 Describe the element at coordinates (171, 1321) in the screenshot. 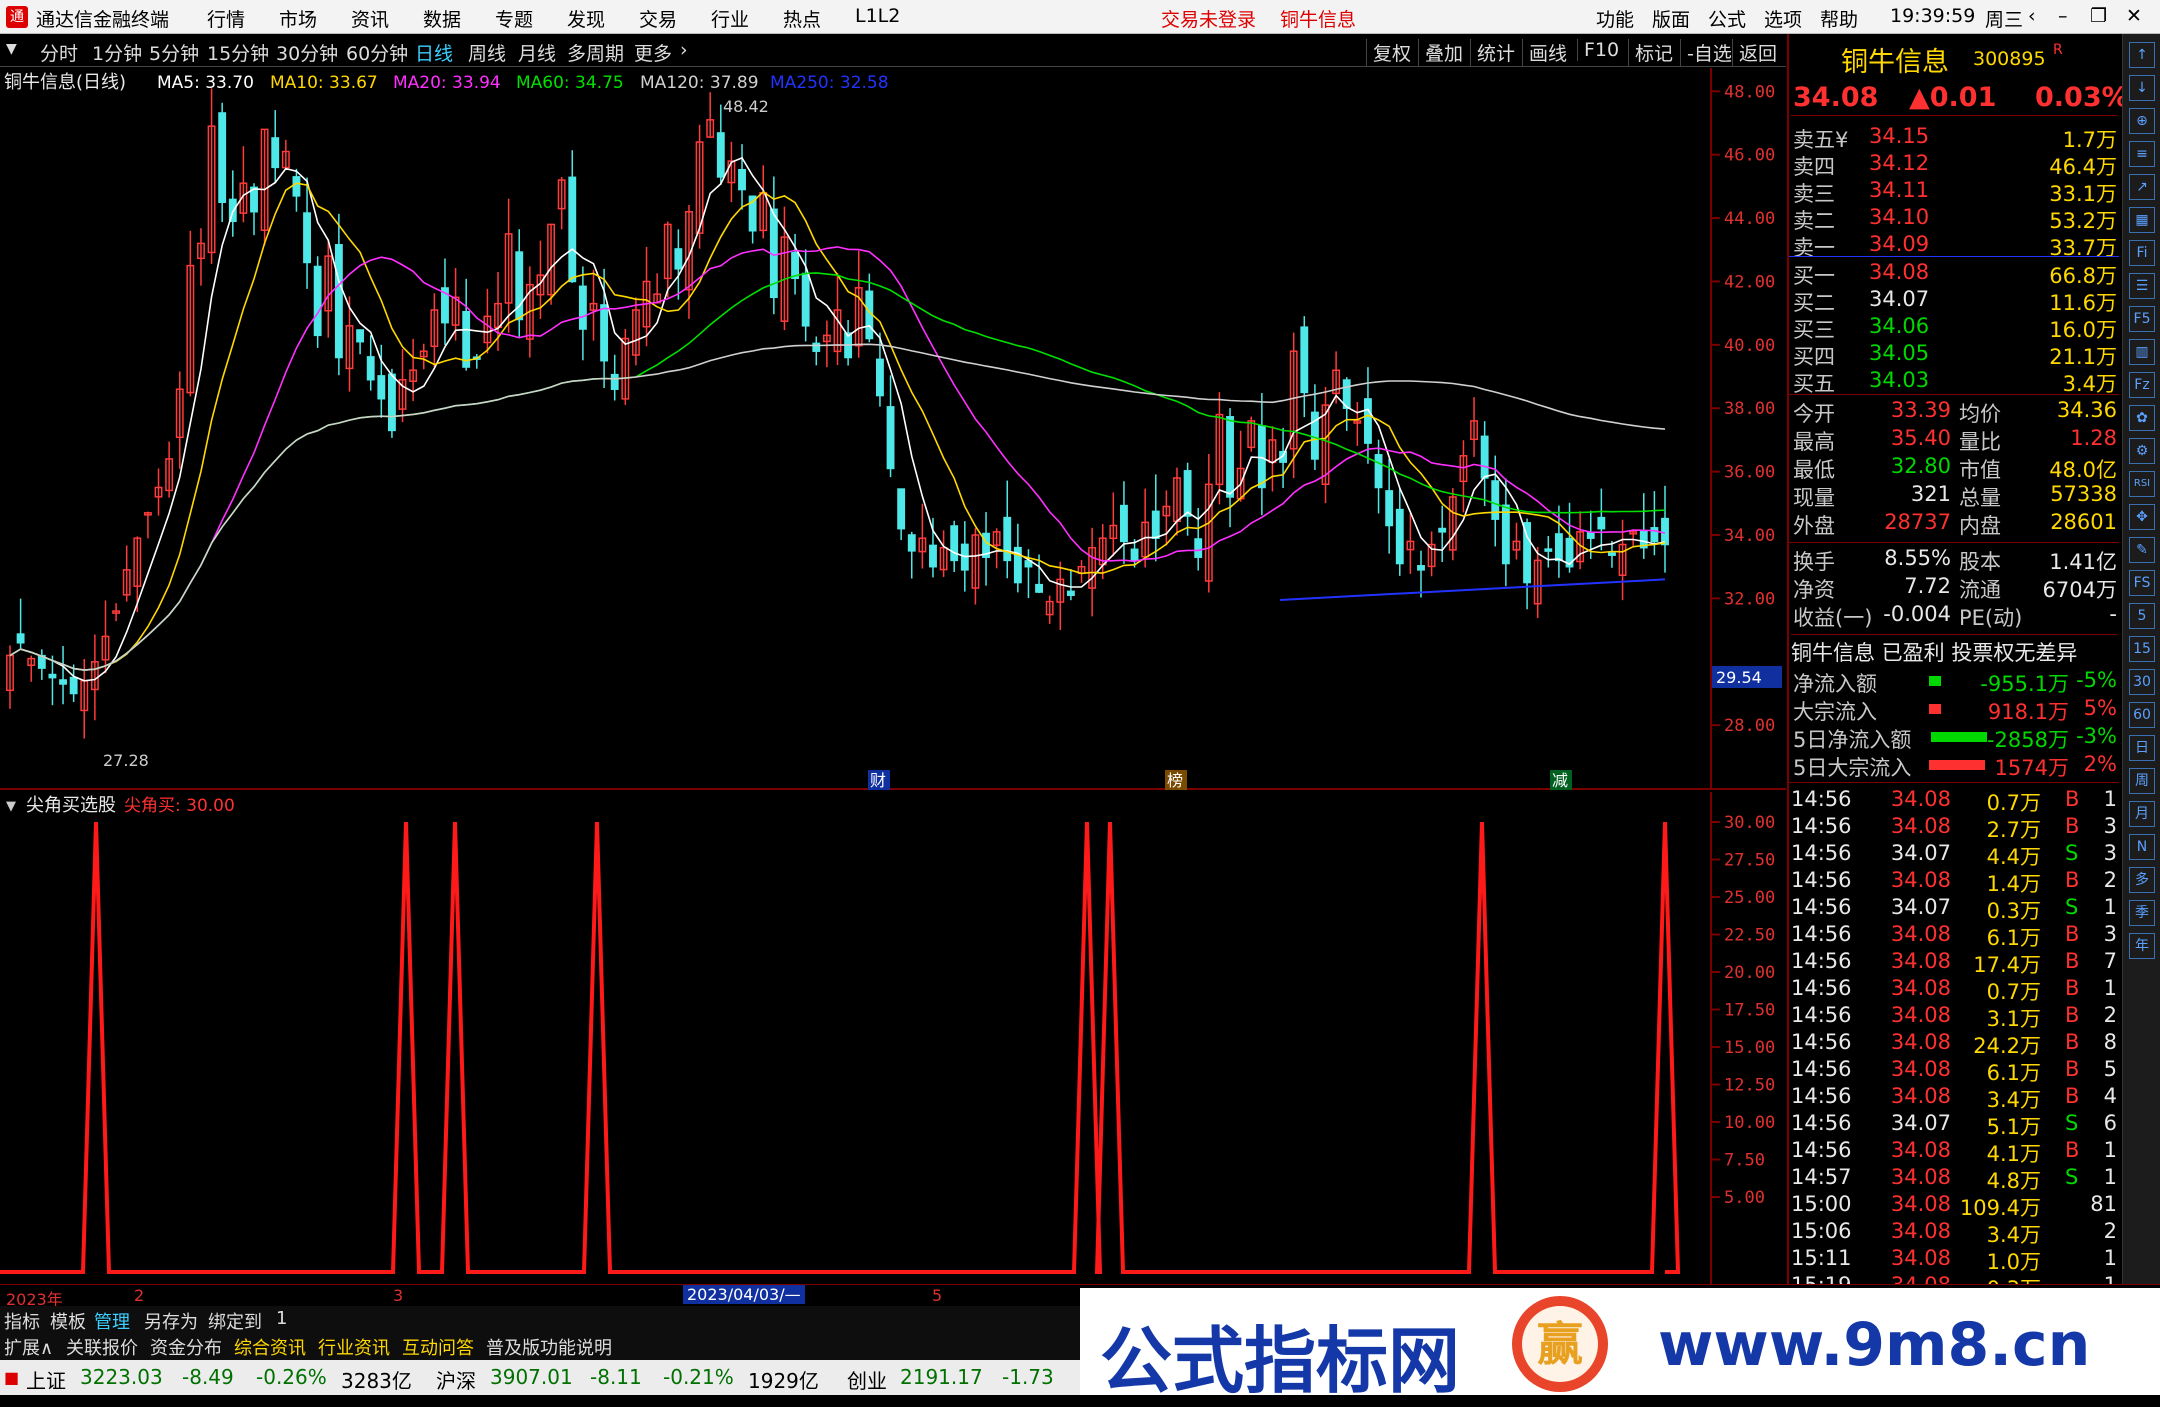

I see `tab-save-as: 另存为` at that location.